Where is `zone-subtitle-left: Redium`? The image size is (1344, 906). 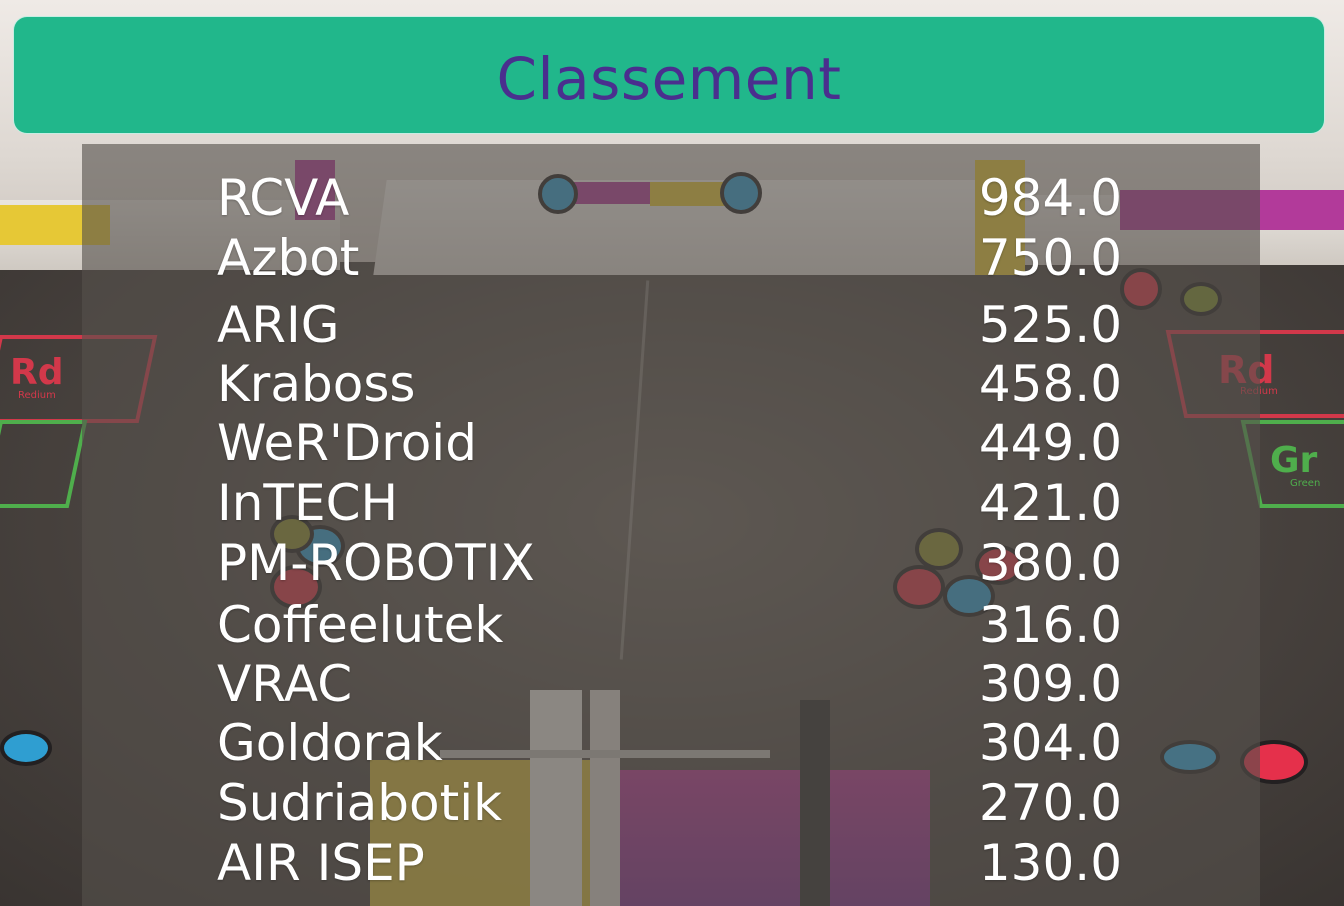 zone-subtitle-left: Redium is located at coordinates (37, 395).